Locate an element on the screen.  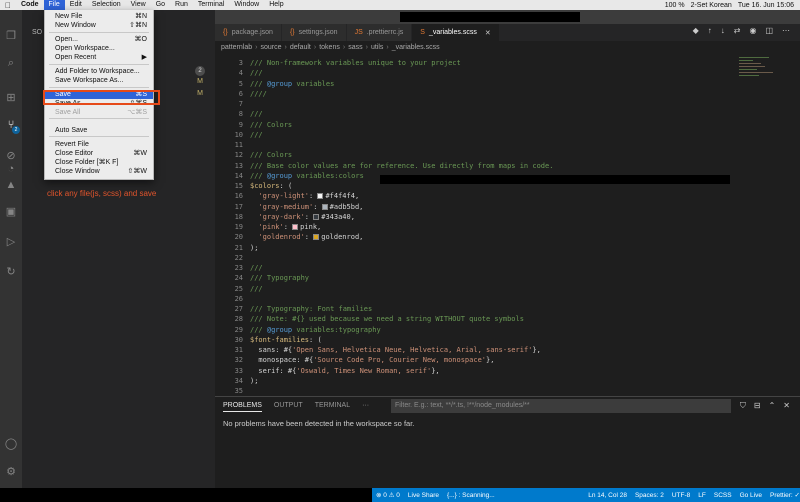
search-icon: ⌕ is located at coordinates (11, 63).